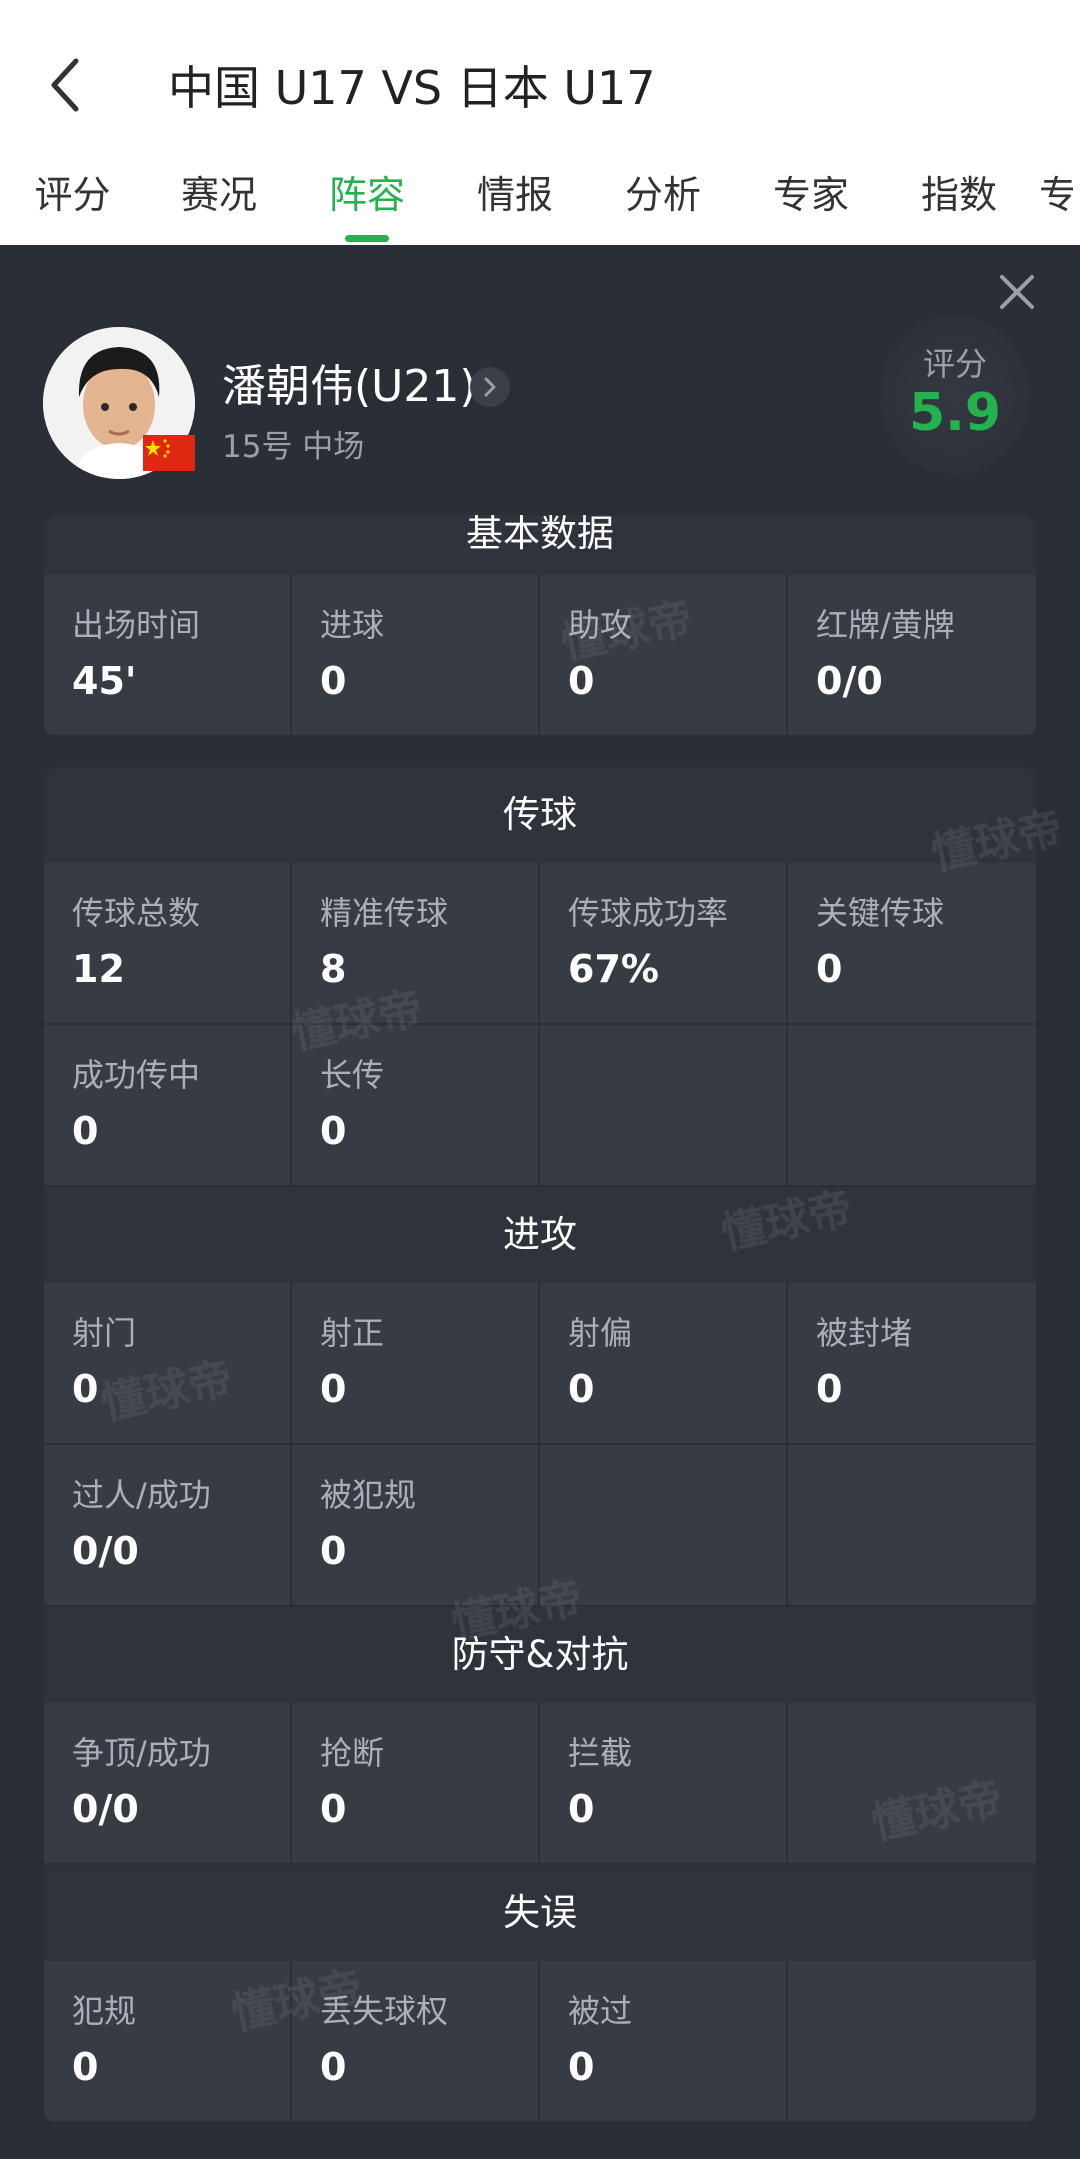 The image size is (1080, 2159). Describe the element at coordinates (416, 1364) in the screenshot. I see `stat-cell: 射正 0` at that location.